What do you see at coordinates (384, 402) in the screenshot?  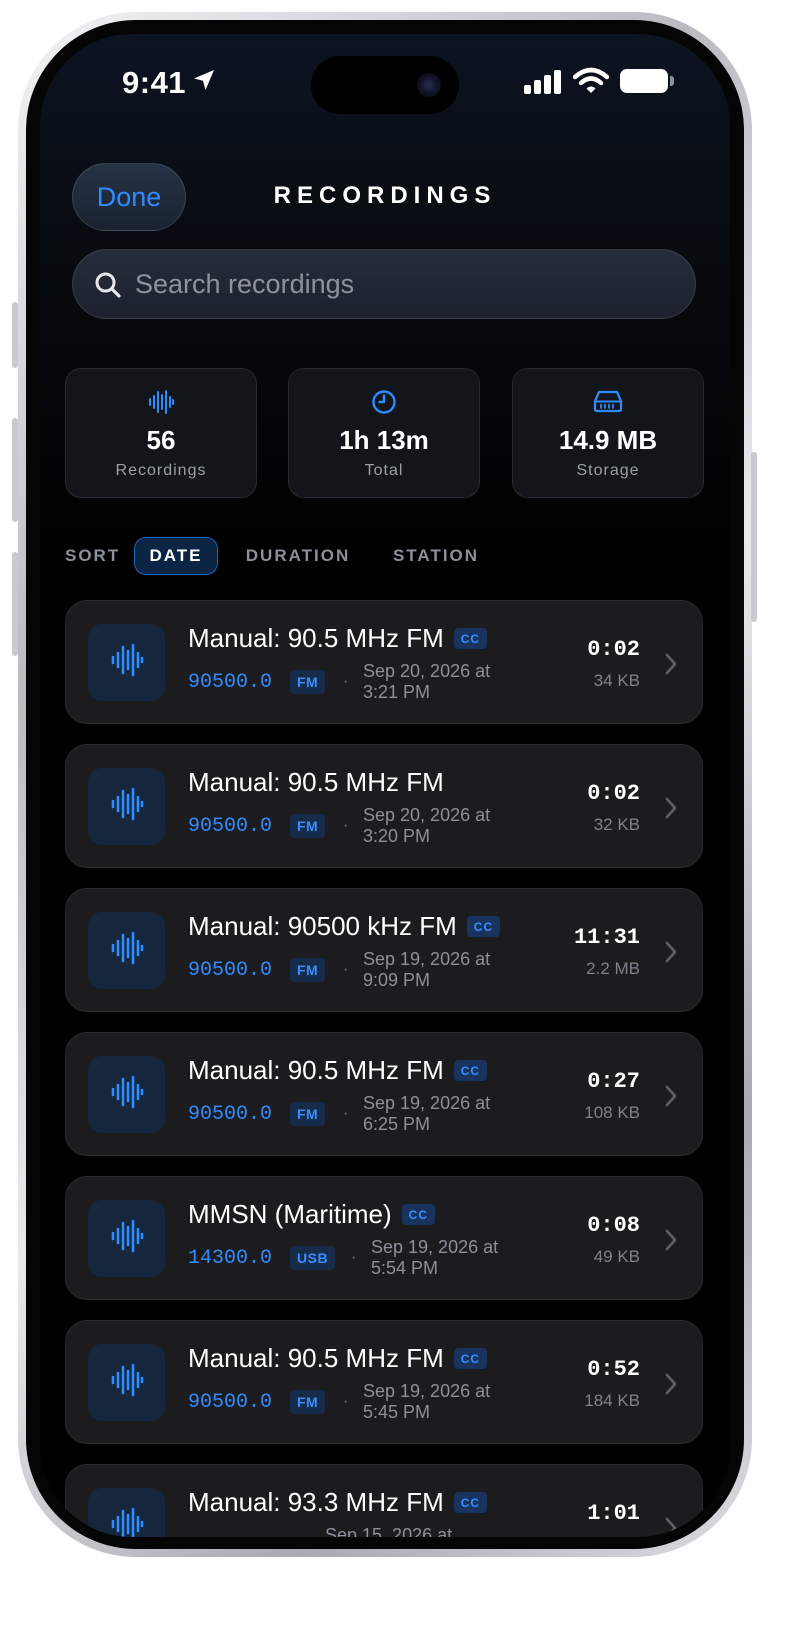 I see `clock-icon` at bounding box center [384, 402].